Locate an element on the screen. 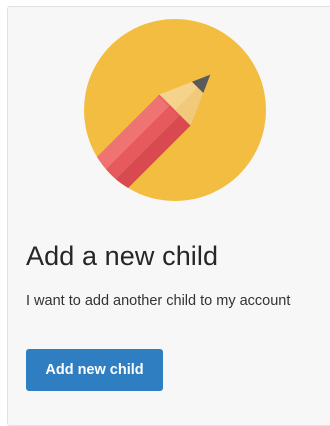 This screenshot has width=330, height=426. add-new-child-button: Add new child is located at coordinates (94, 370).